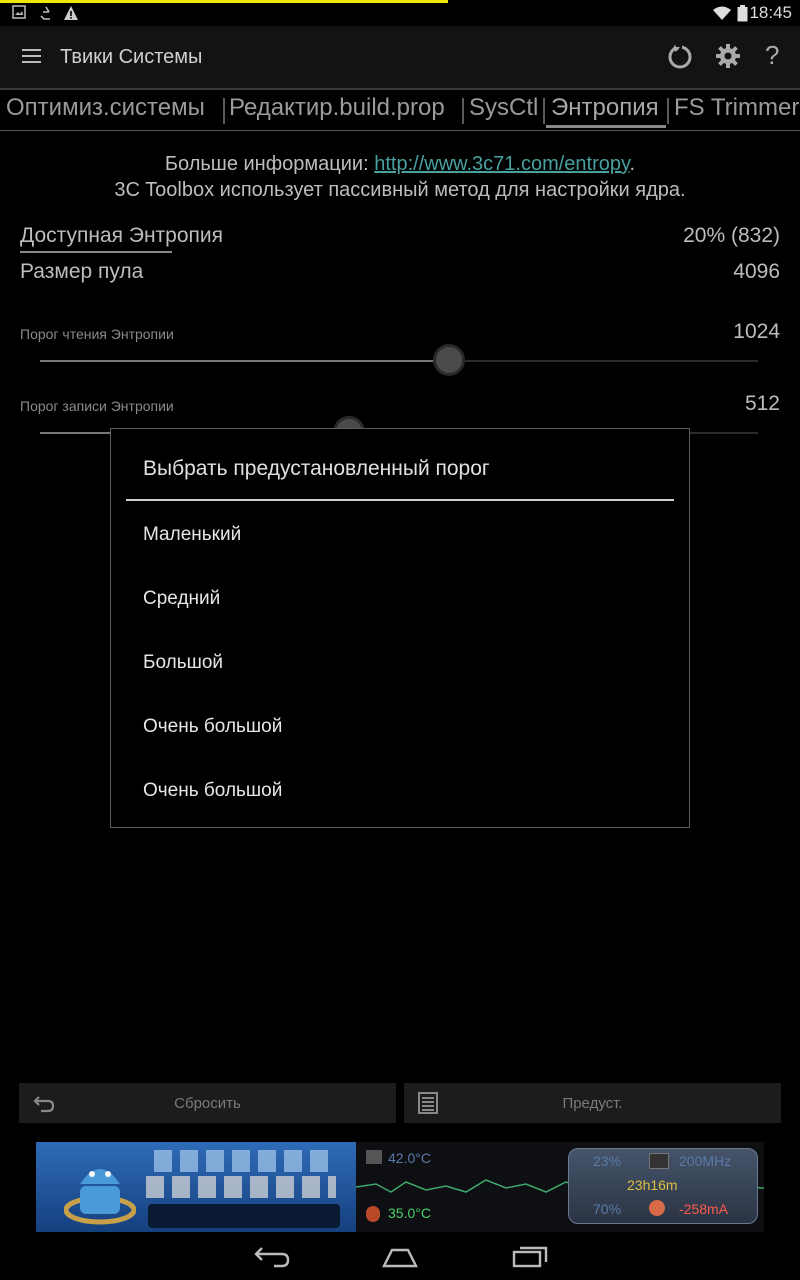 This screenshot has height=1280, width=800. What do you see at coordinates (606, 126) in the screenshot?
I see `active-tab-indicator` at bounding box center [606, 126].